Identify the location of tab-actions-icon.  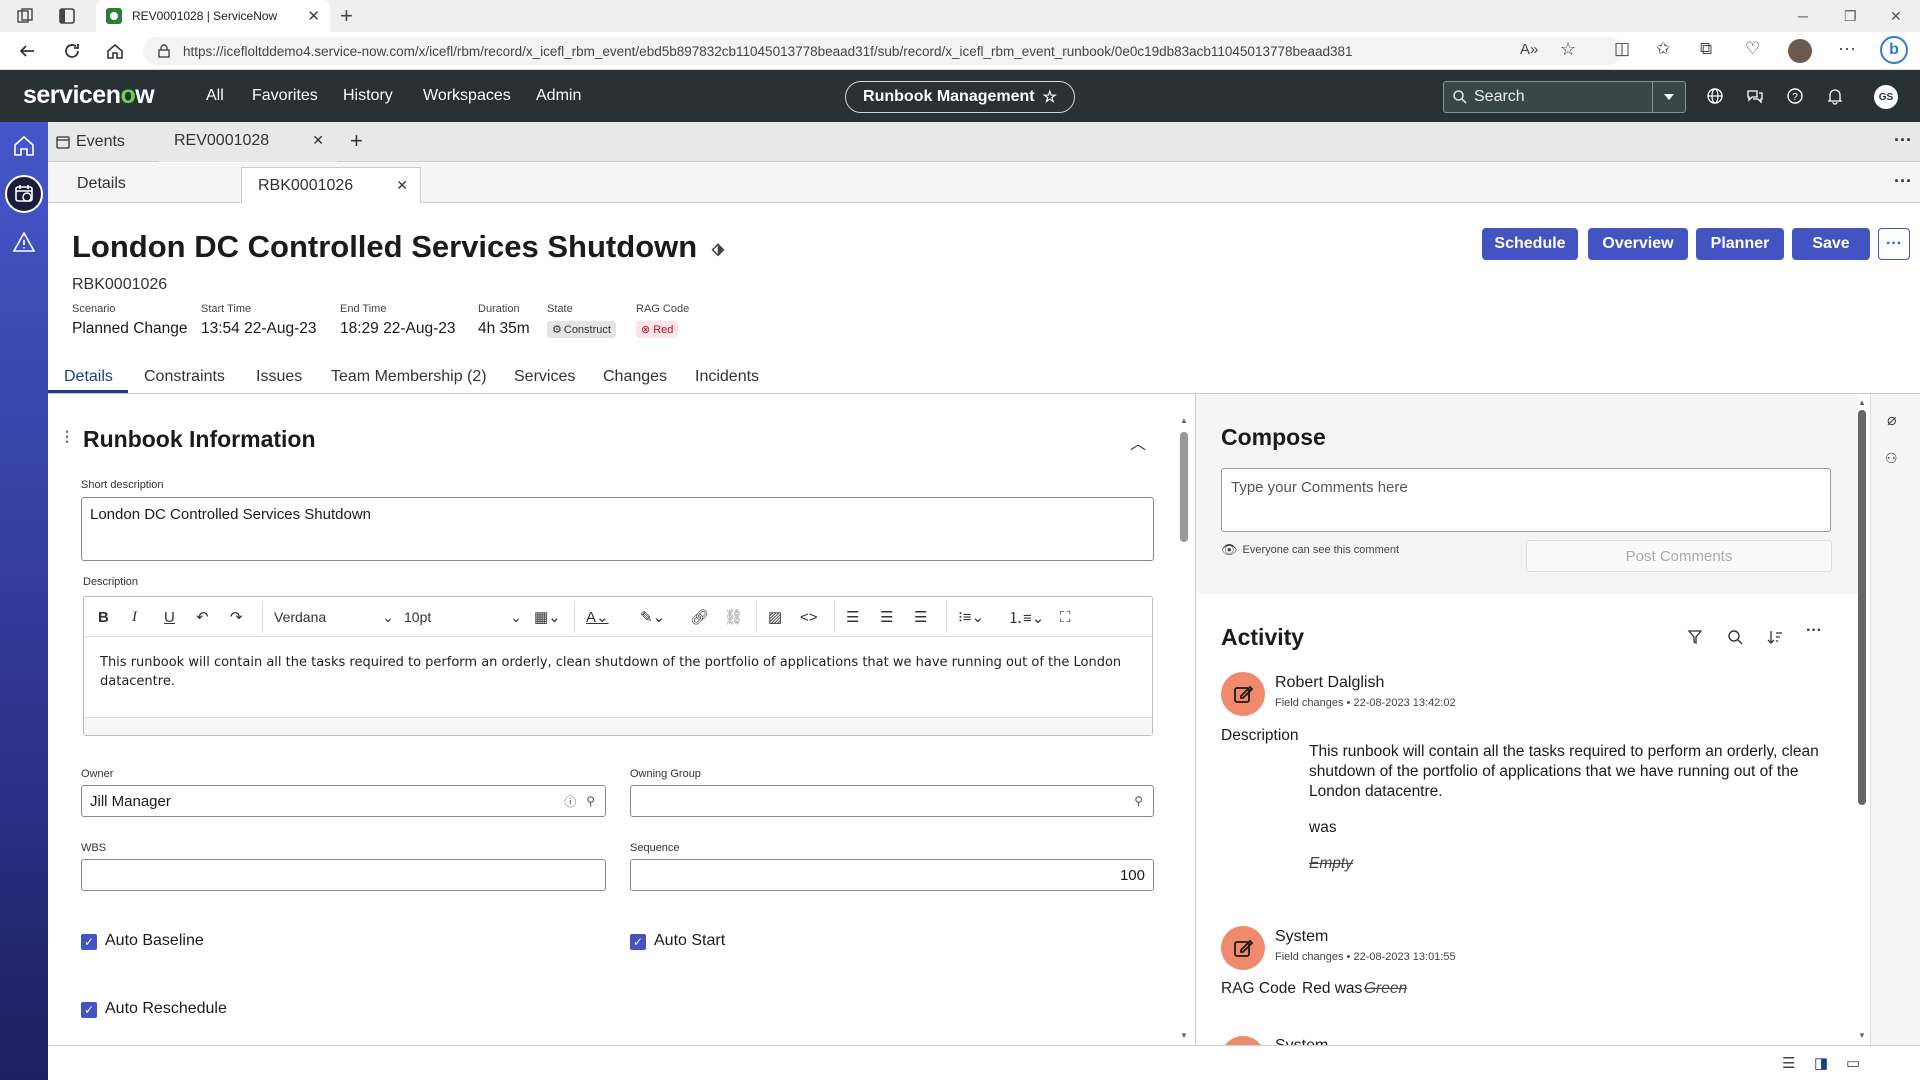
(67, 16).